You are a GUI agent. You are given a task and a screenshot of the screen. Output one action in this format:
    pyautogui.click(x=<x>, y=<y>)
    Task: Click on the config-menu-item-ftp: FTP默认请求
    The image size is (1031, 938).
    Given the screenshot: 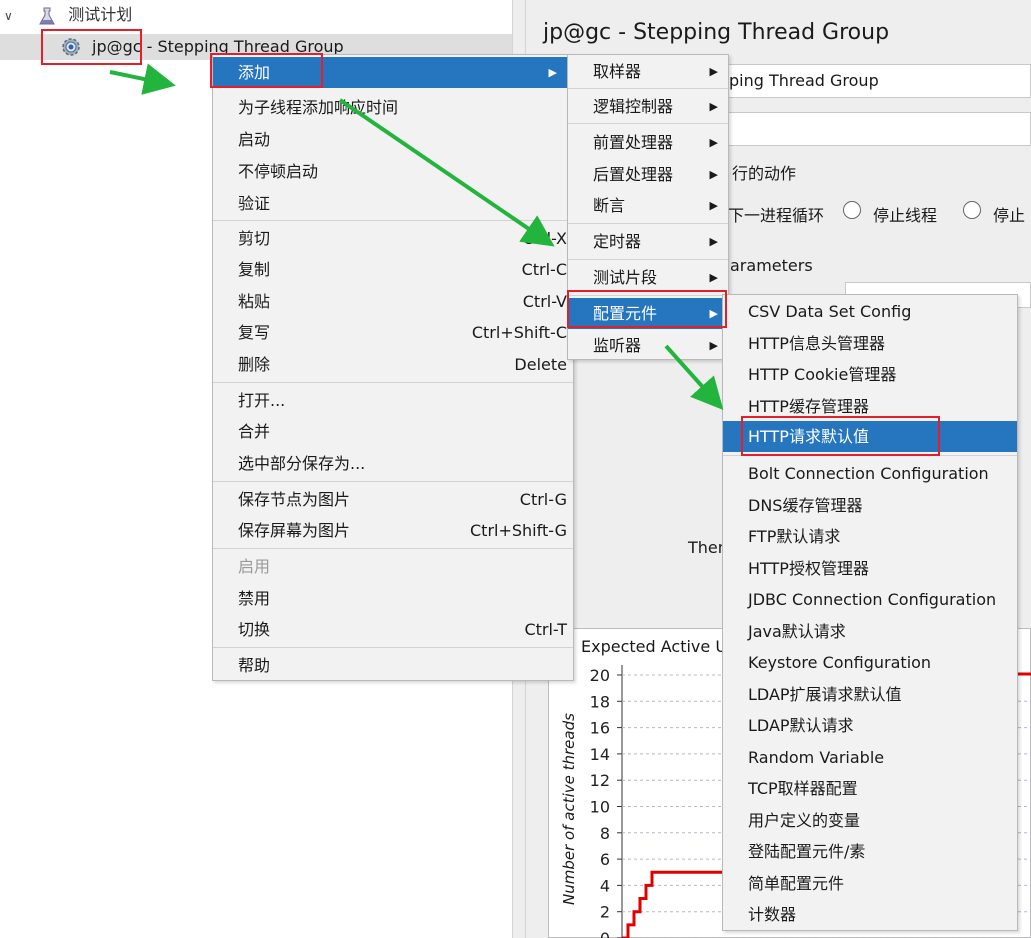 What is the action you would take?
    pyautogui.click(x=870, y=536)
    